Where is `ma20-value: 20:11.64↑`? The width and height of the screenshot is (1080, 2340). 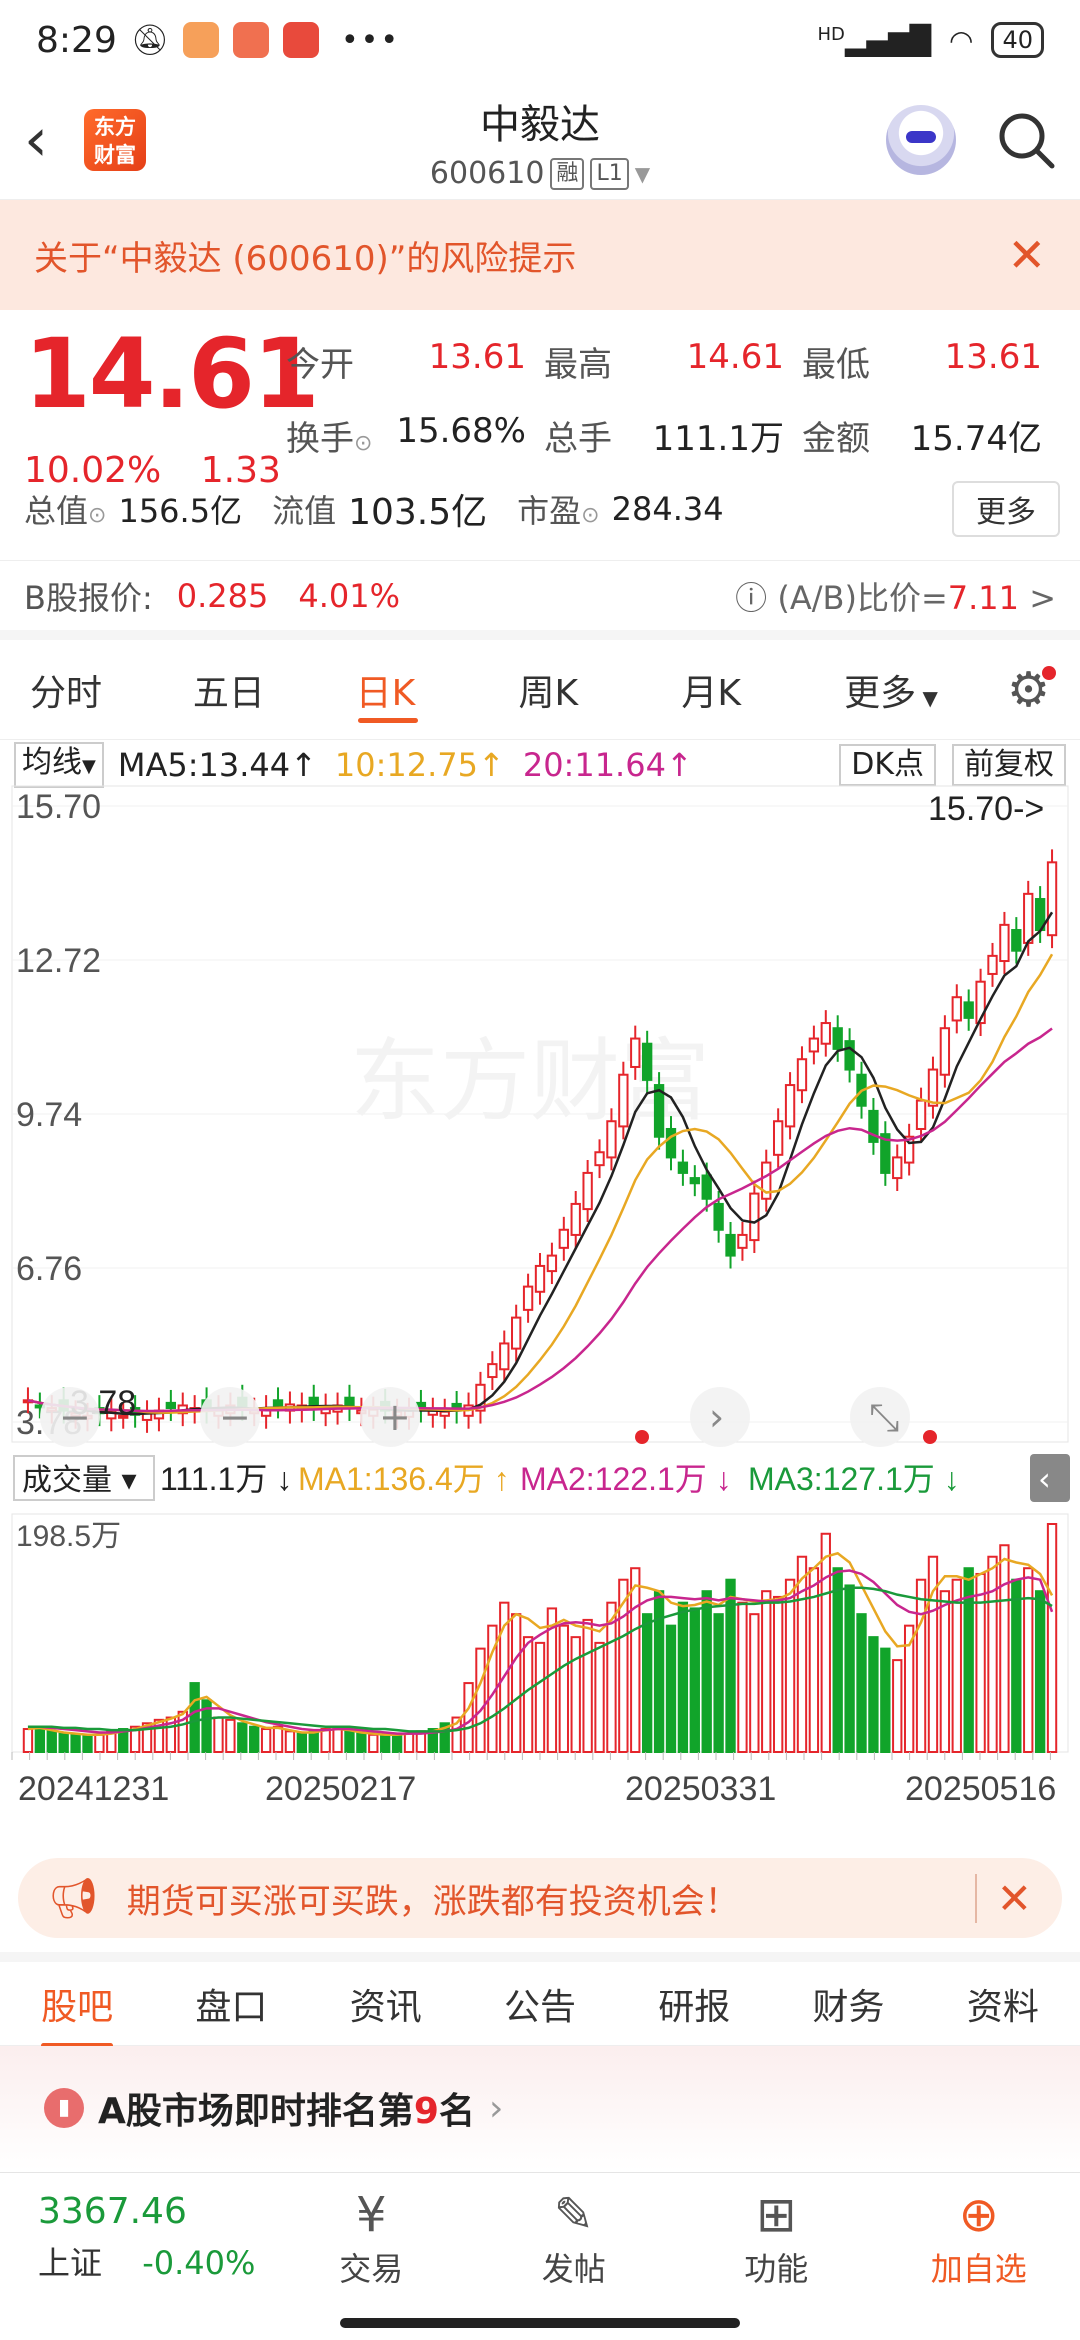
ma20-value: 20:11.64↑ is located at coordinates (607, 765).